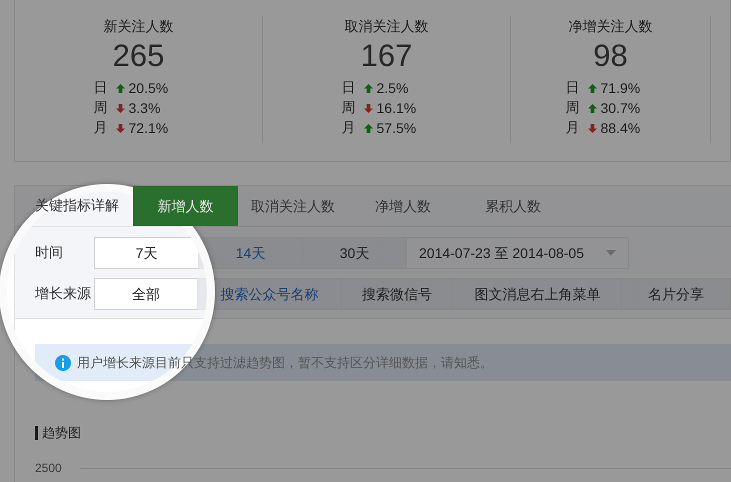 The height and width of the screenshot is (482, 731). Describe the element at coordinates (611, 253) in the screenshot. I see `caret-icon` at that location.